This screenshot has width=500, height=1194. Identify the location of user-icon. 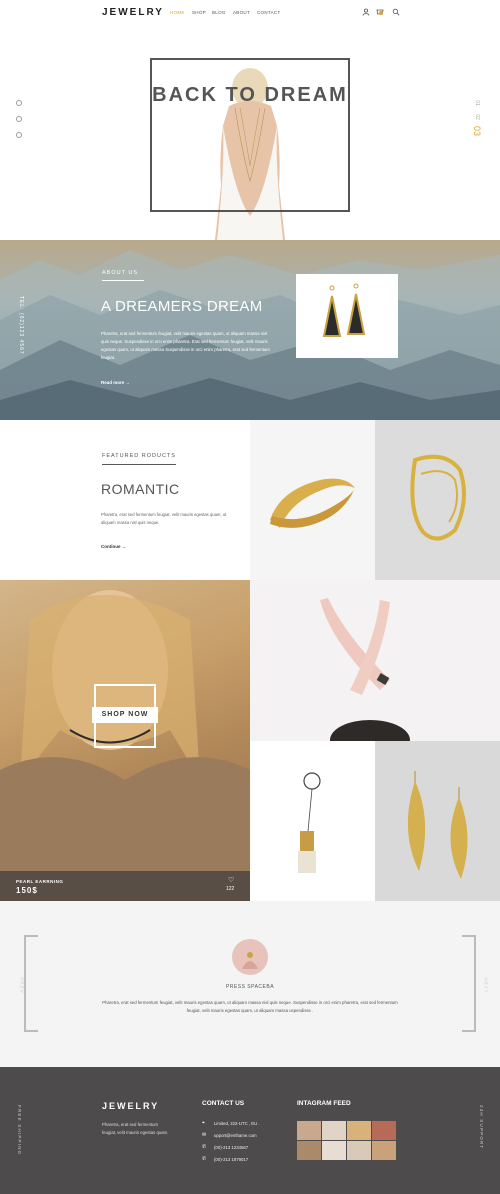
(366, 12).